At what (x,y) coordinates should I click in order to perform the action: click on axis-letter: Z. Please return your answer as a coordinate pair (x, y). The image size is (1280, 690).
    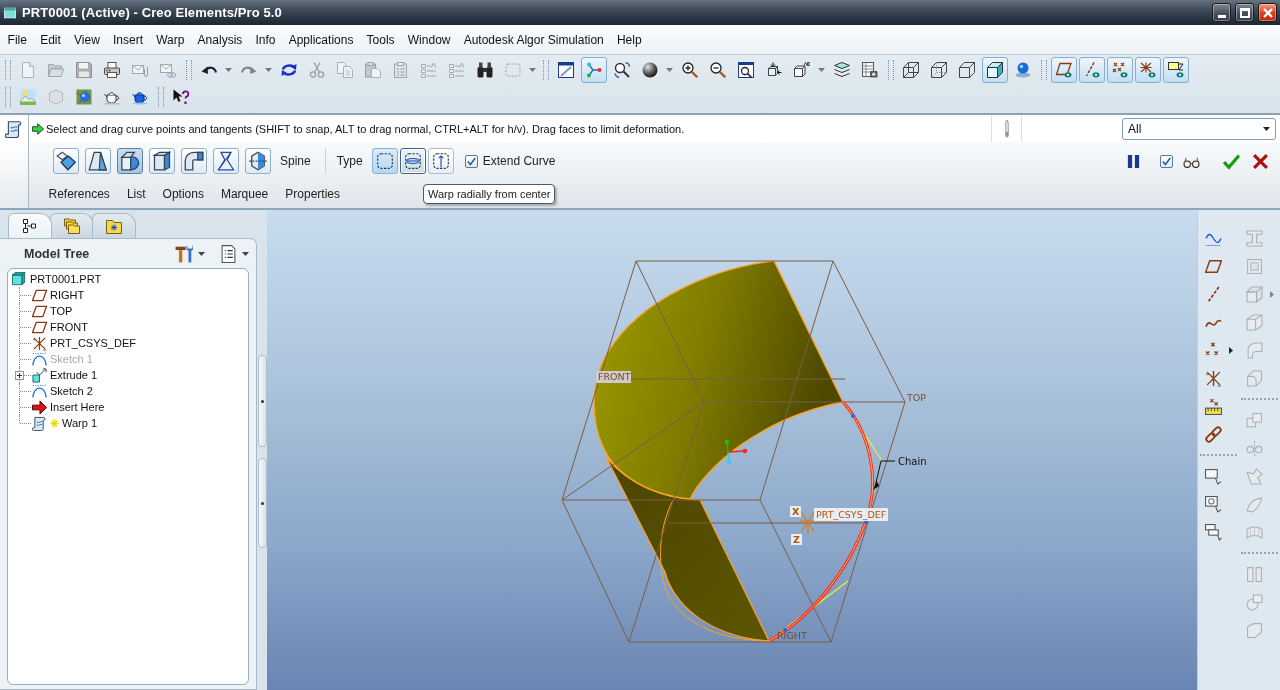
    Looking at the image, I should click on (796, 539).